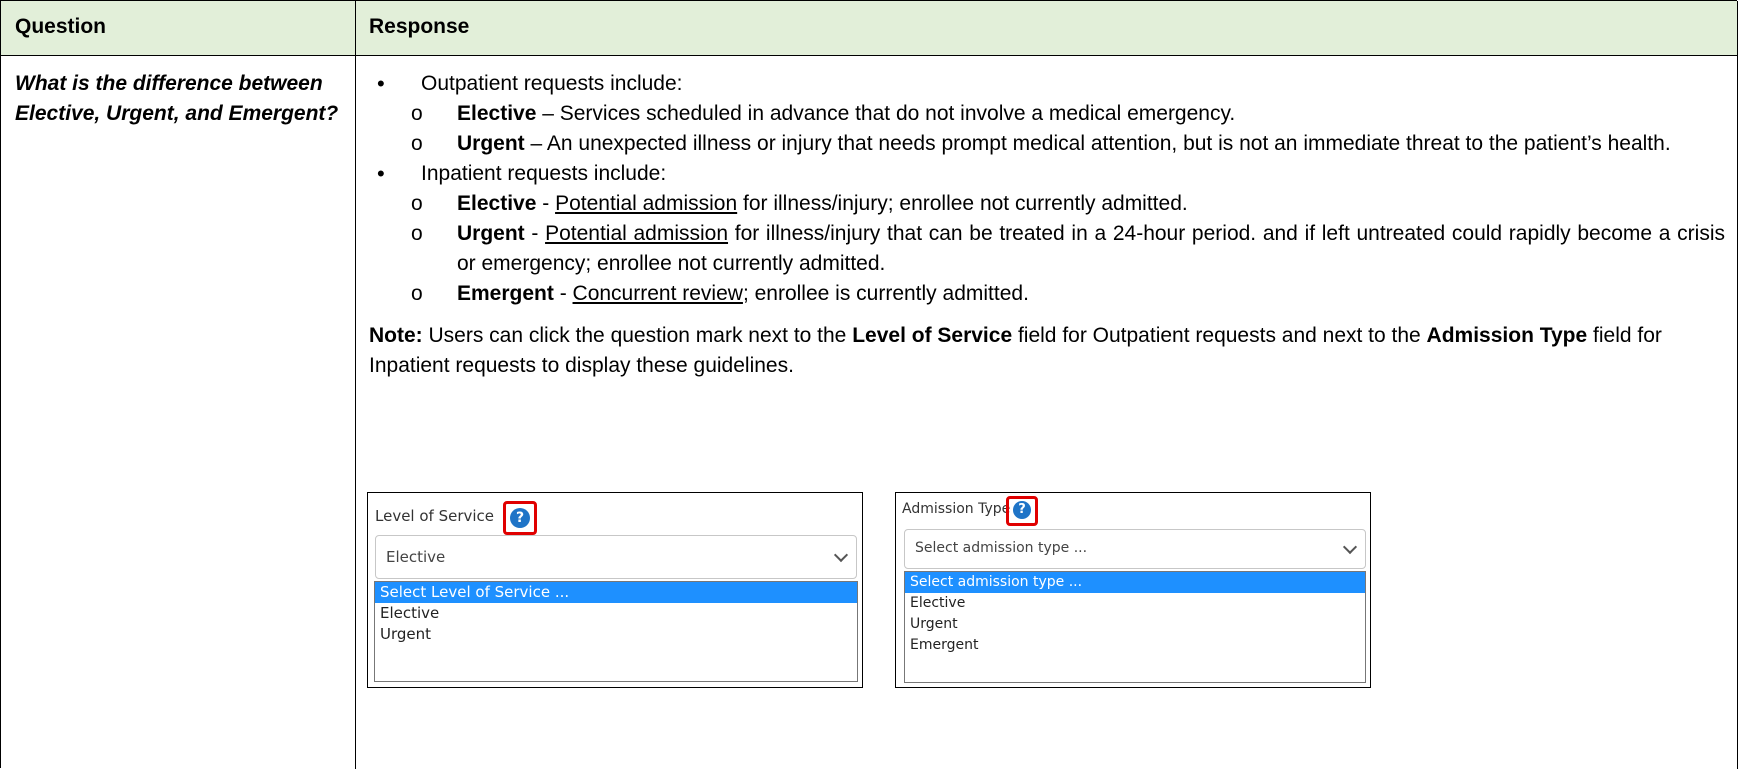  I want to click on outpatient-bullet: Outpatient requests include:, so click(1047, 84).